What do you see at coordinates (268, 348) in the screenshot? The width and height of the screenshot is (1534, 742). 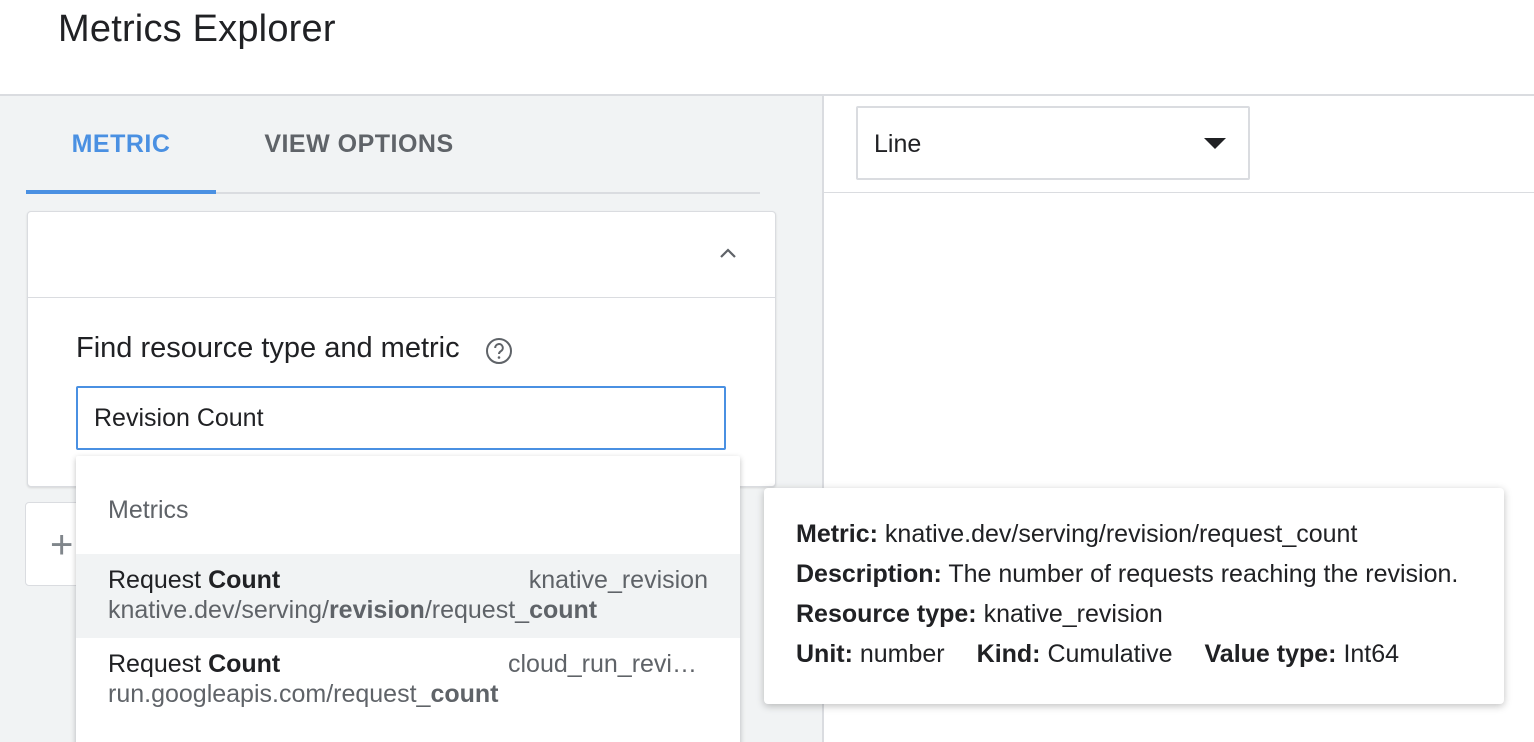 I see `find-resource-label: Find resource type and metric` at bounding box center [268, 348].